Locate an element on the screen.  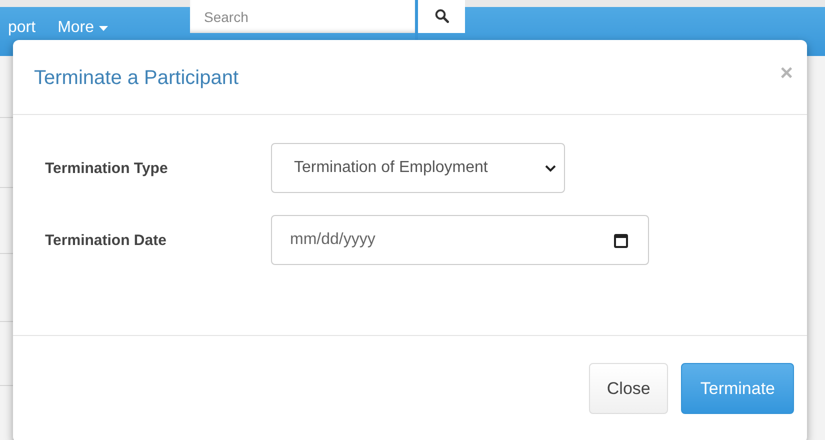
search-button is located at coordinates (441, 16).